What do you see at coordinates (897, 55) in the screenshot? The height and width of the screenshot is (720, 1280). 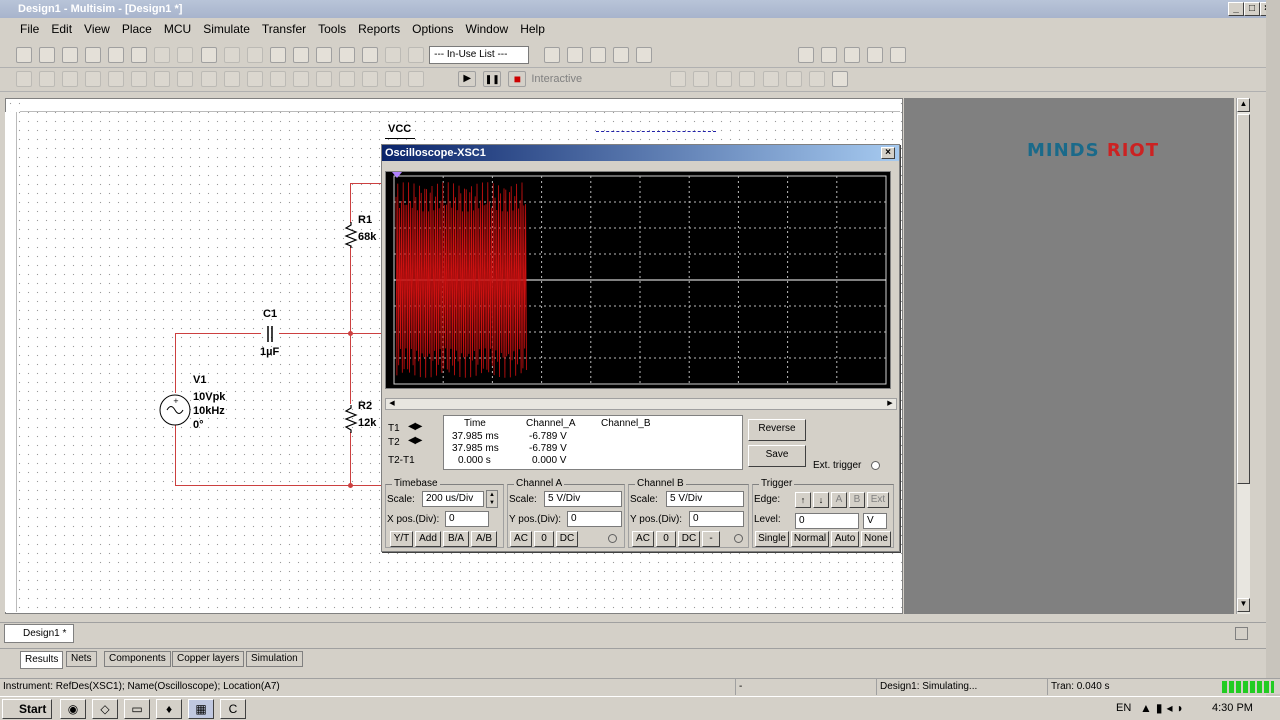 I see `full-screen-icon` at bounding box center [897, 55].